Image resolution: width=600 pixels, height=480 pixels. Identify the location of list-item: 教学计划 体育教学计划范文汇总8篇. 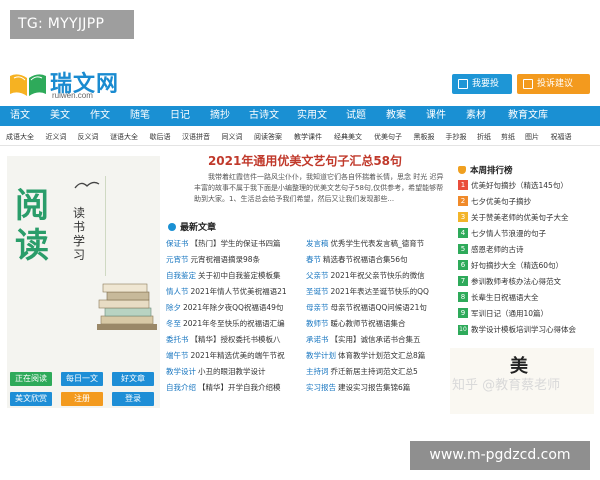
(375, 356).